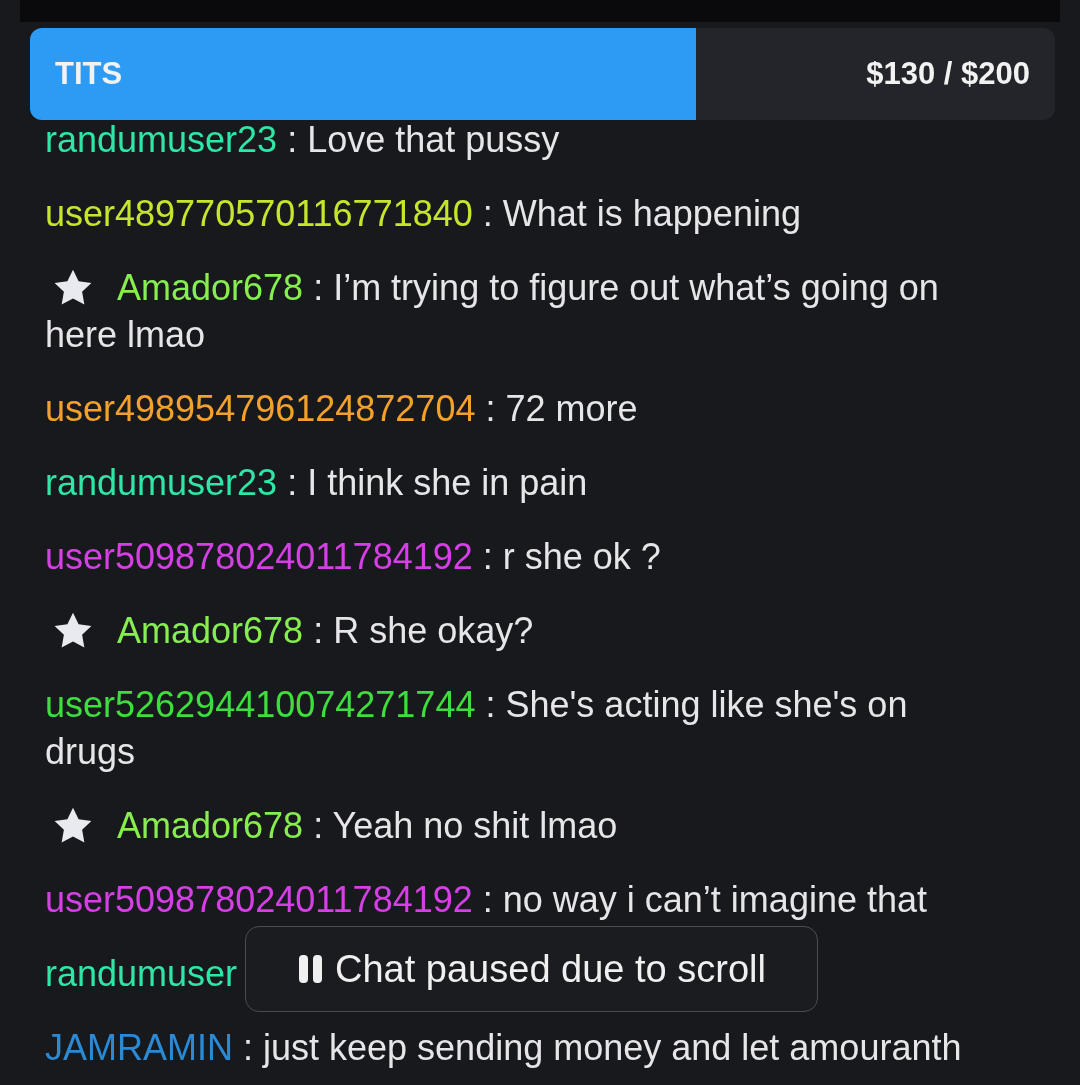 The image size is (1080, 1085). Describe the element at coordinates (353, 557) in the screenshot. I see `chat-message: user509878024011784192 : r she ok ?` at that location.